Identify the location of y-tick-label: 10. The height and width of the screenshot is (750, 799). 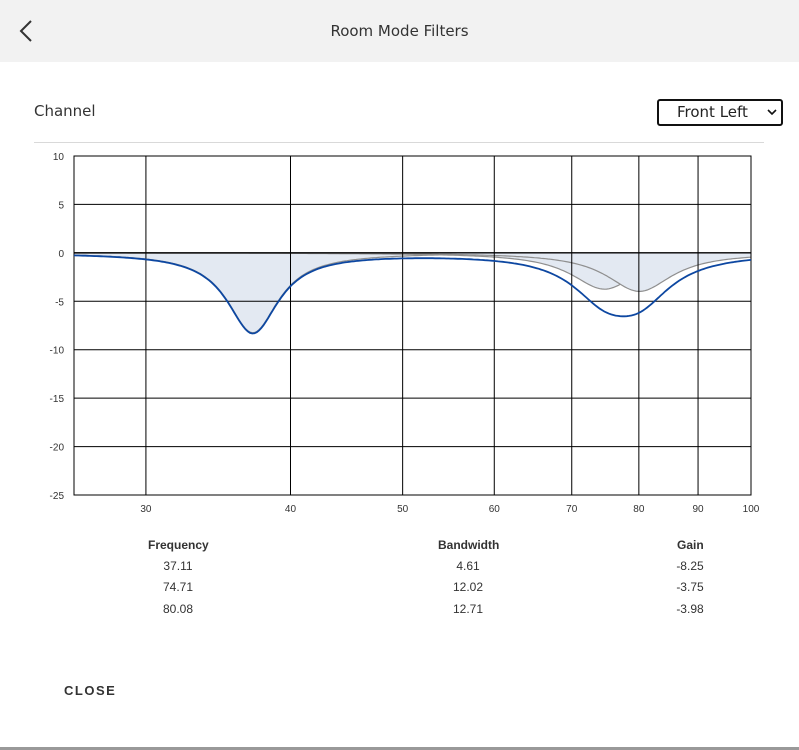
(59, 157).